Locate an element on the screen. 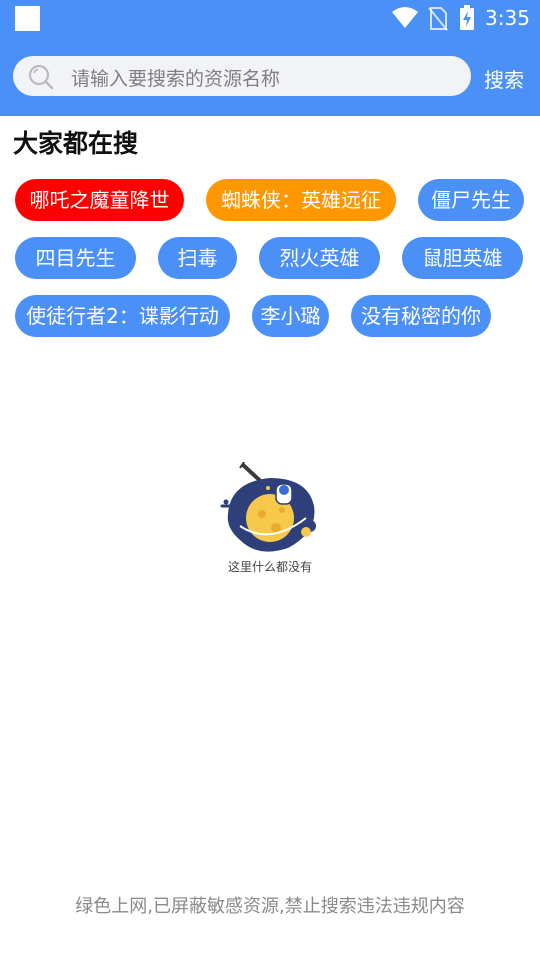 Image resolution: width=540 pixels, height=960 pixels. tag-item: 哪吒之魔童降世 is located at coordinates (99, 200).